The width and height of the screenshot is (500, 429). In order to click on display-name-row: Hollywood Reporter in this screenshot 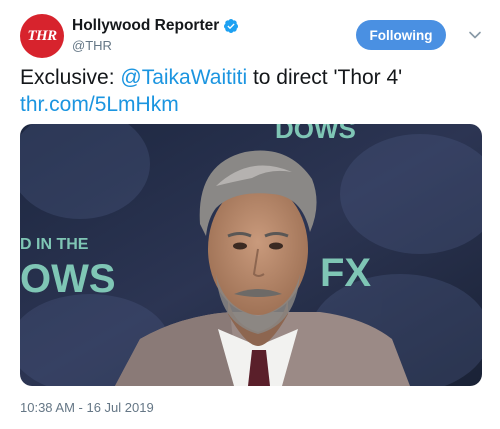, I will do `click(155, 26)`.